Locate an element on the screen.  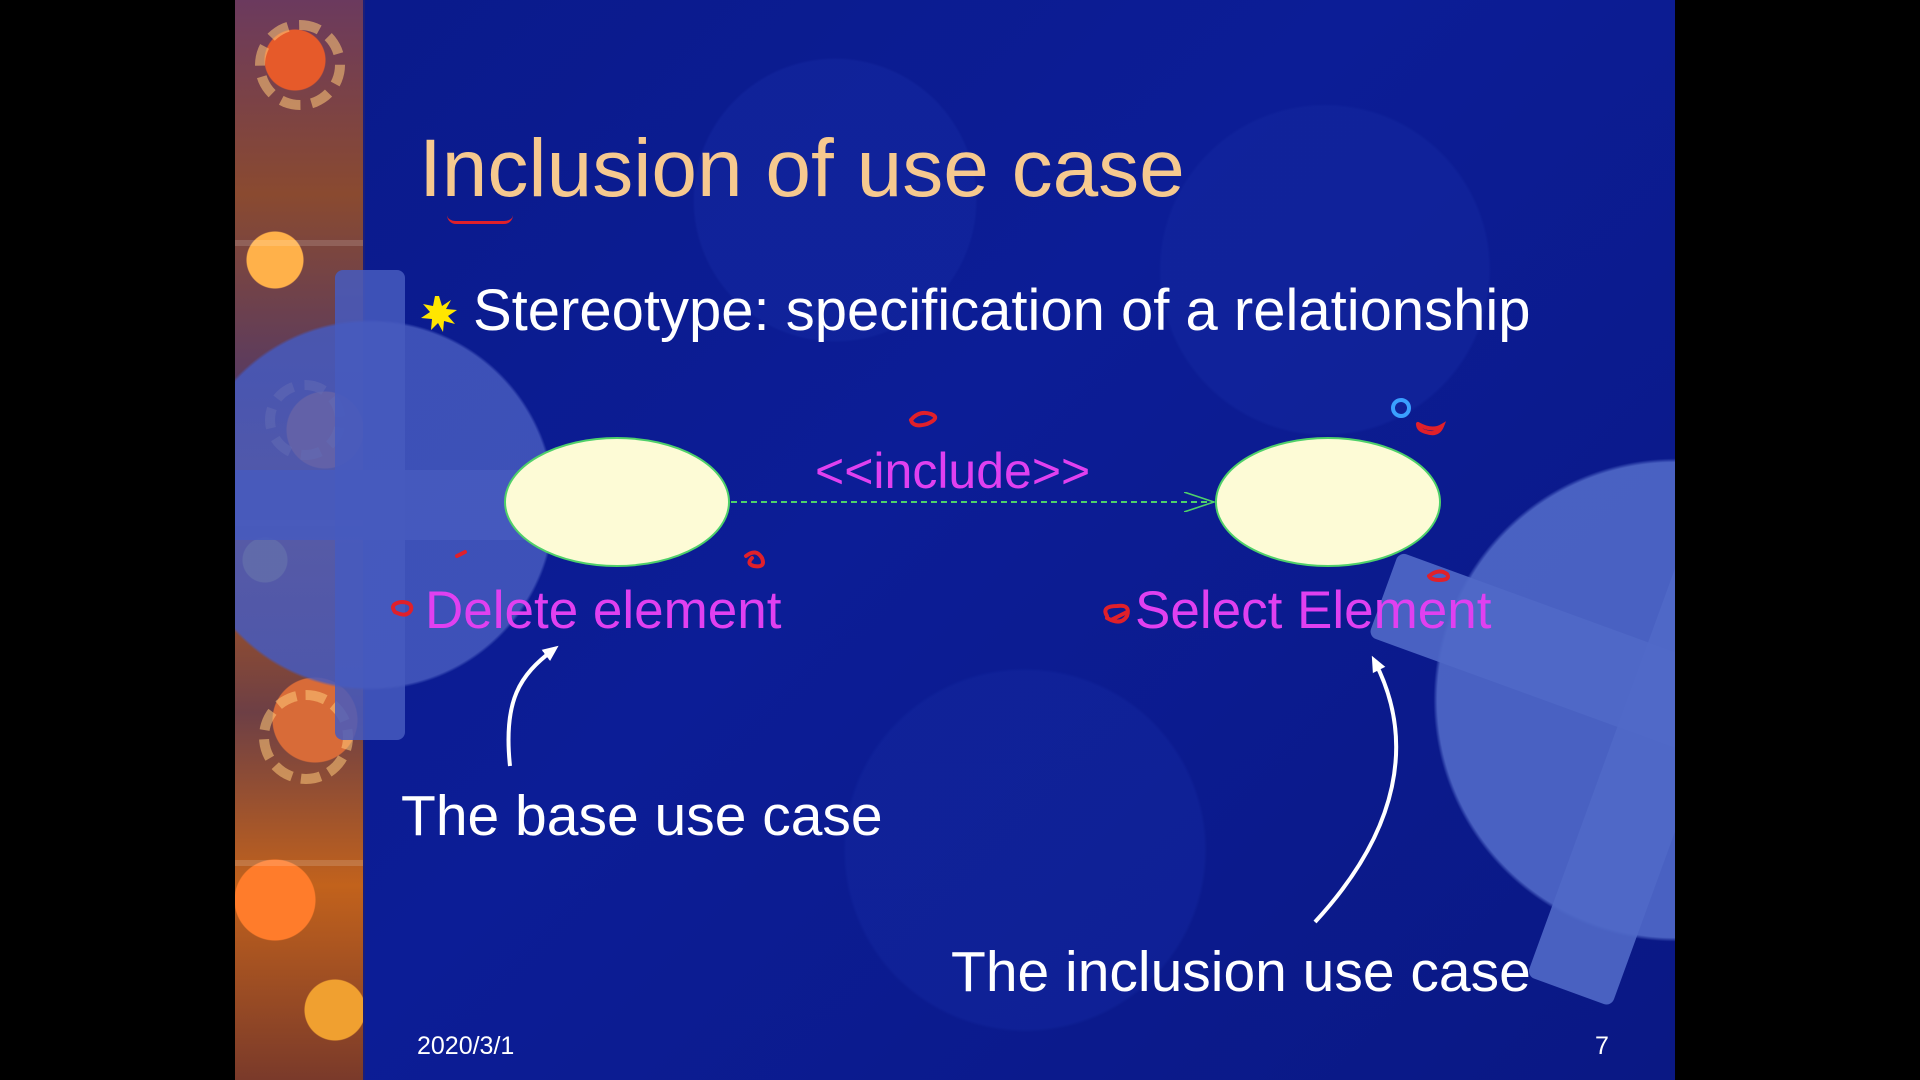
pointer-cursor-icon is located at coordinates (1401, 408).